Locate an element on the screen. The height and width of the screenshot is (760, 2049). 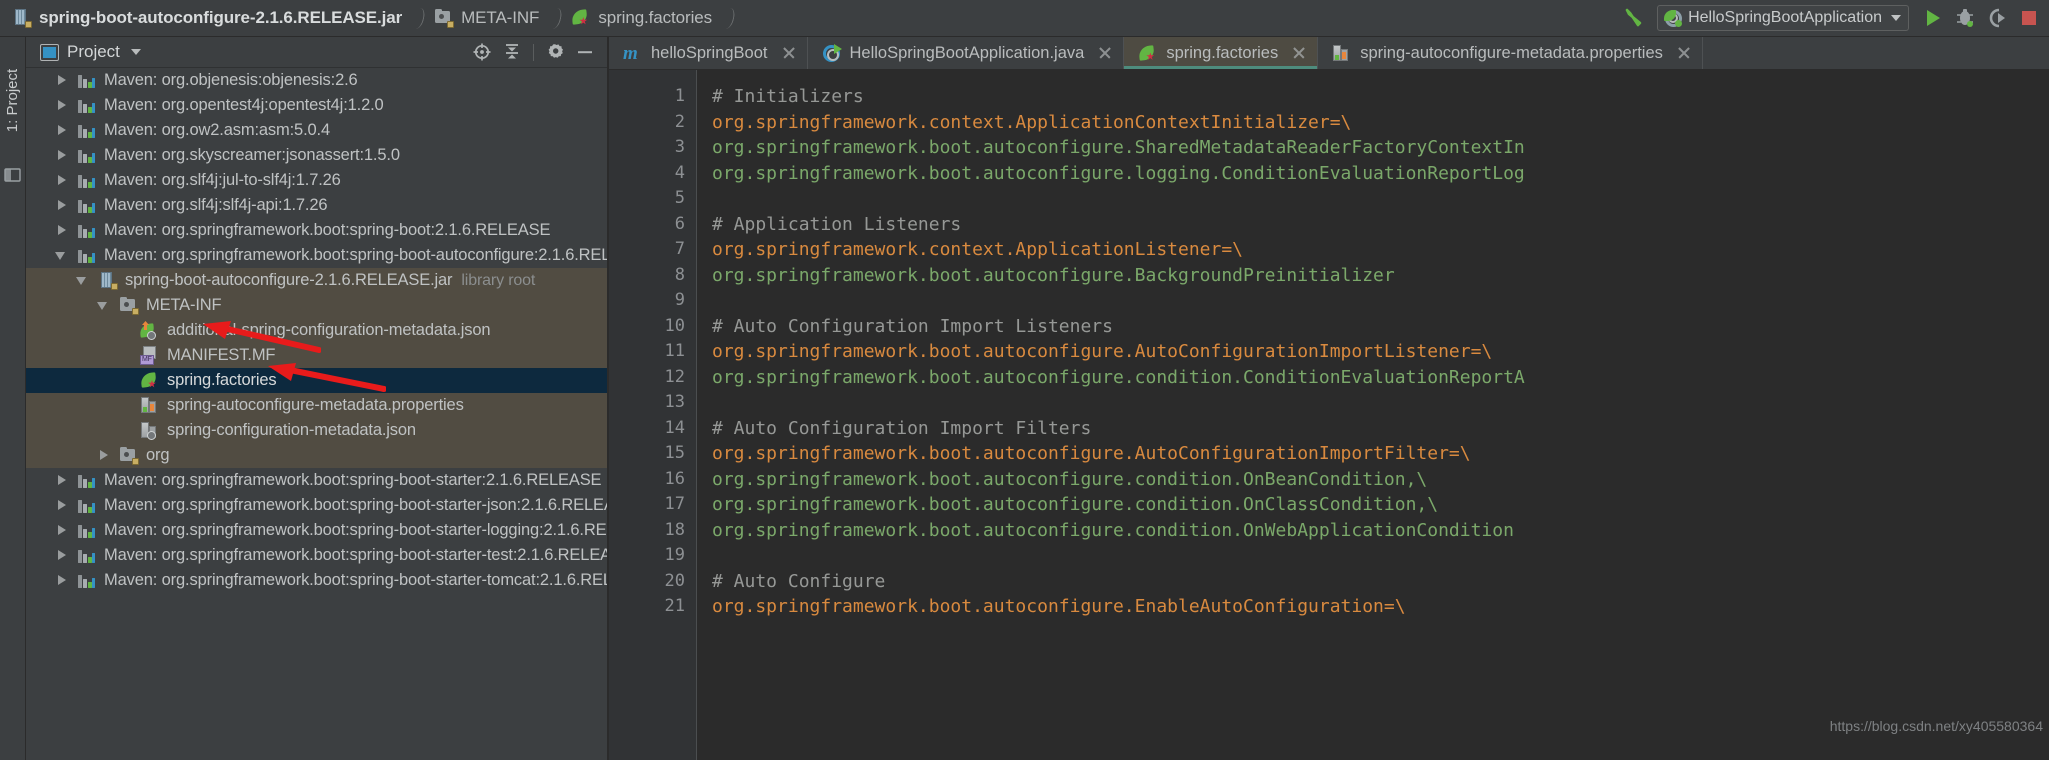
project-panel-title-group: Project is located at coordinates (83, 52).